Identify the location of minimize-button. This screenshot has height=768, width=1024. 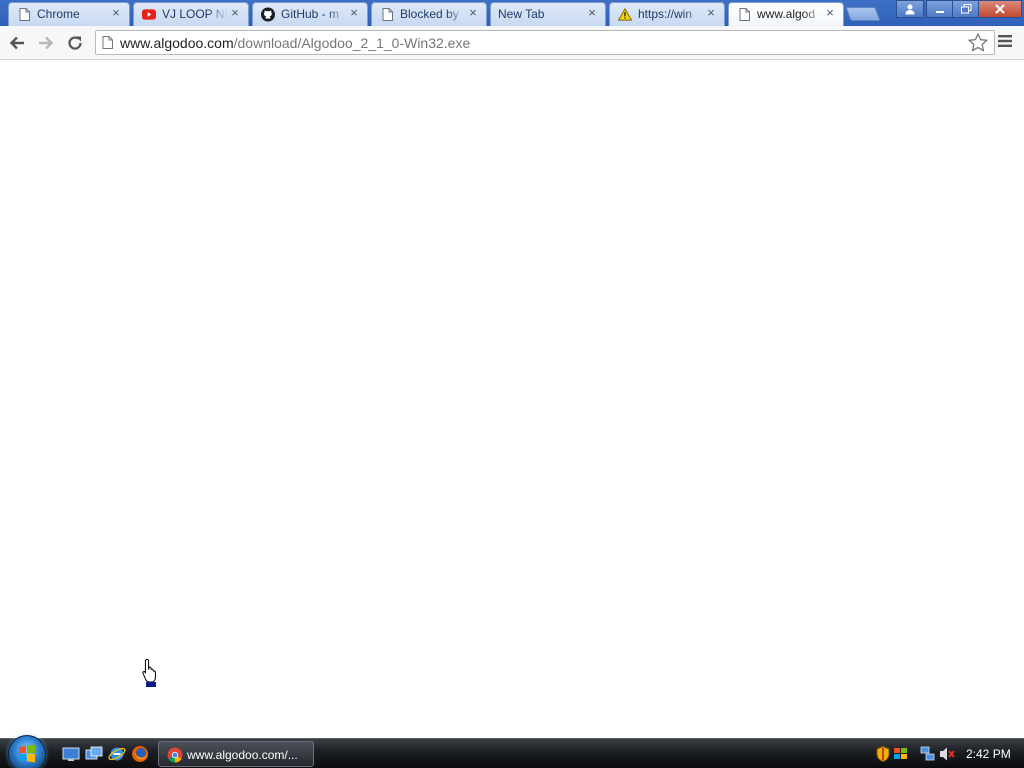
(940, 9).